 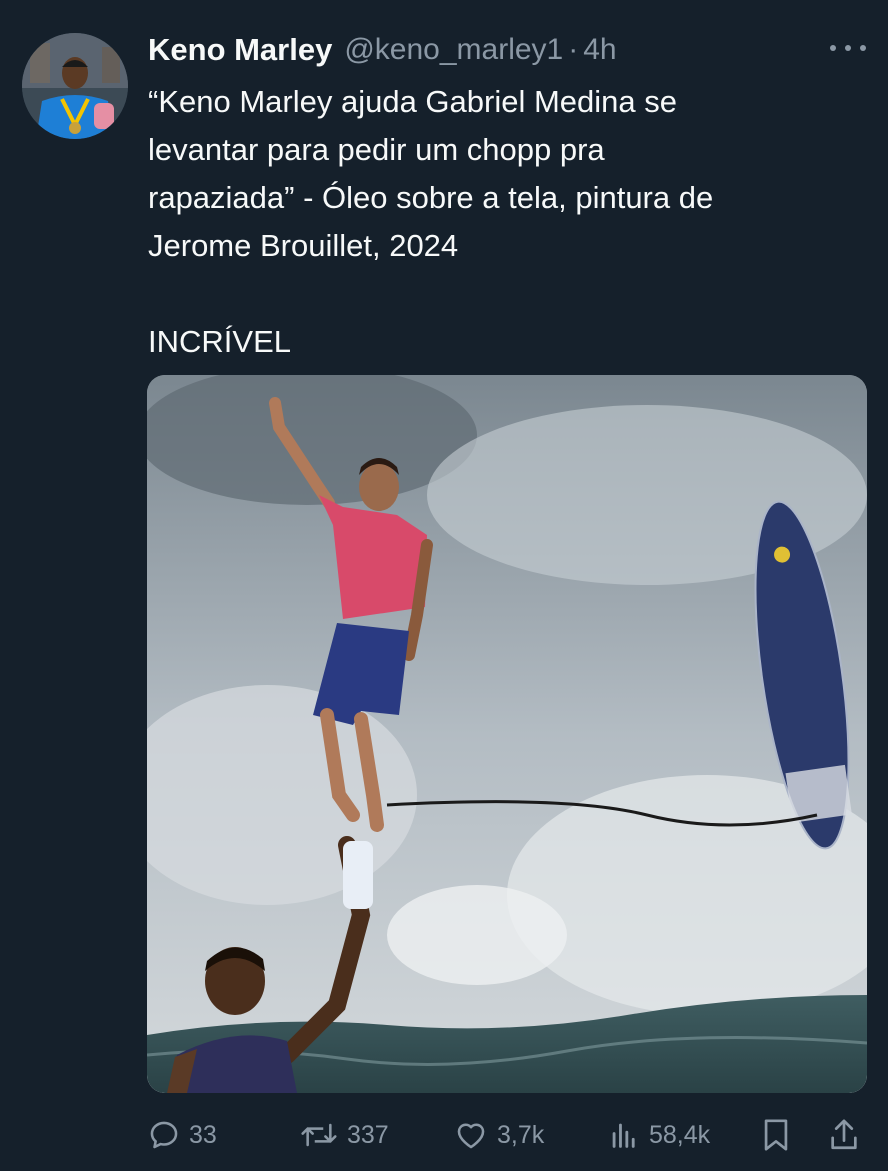 I want to click on action-bar: 33 337 3,7k 58,4k, so click(x=507, y=1135).